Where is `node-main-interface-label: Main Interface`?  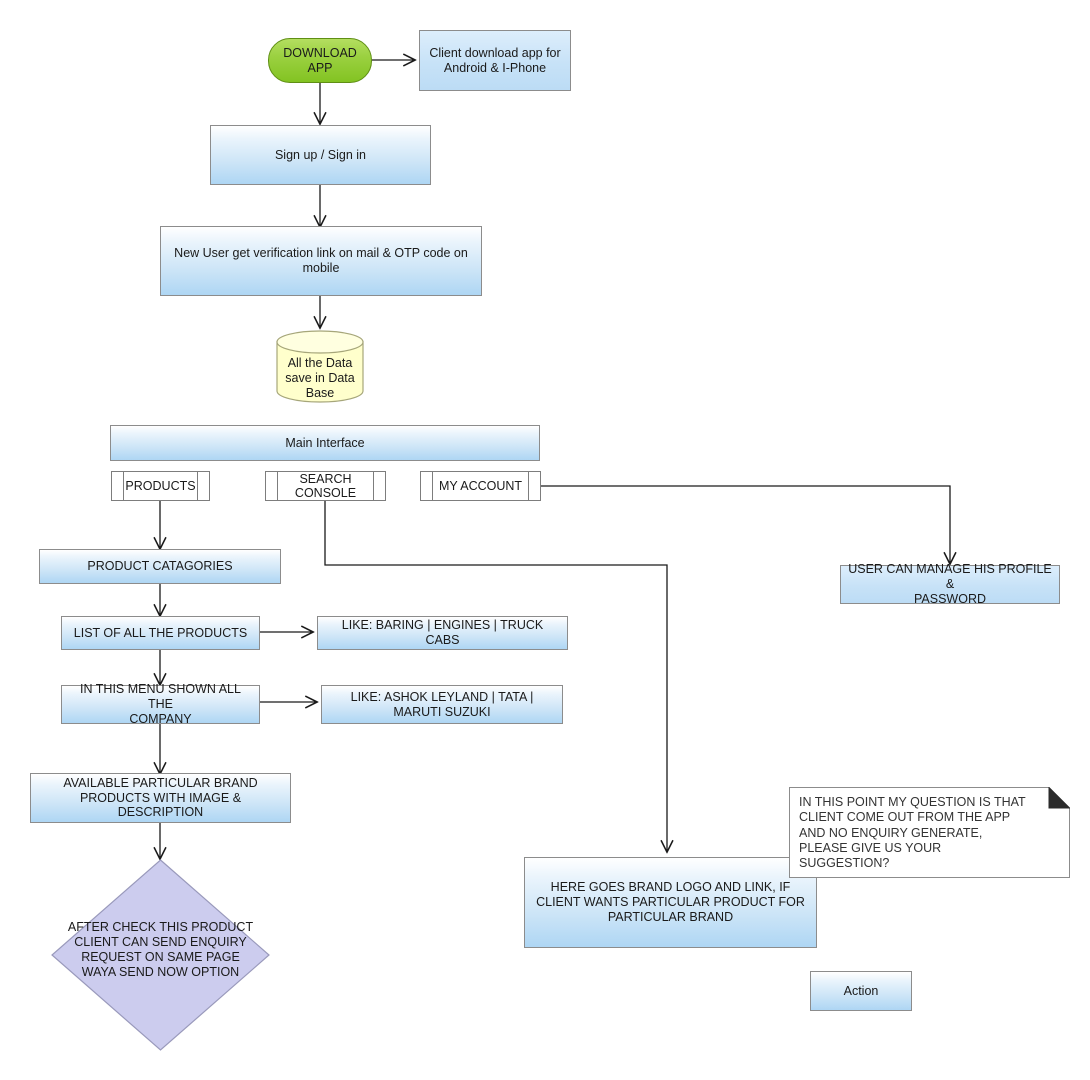
node-main-interface-label: Main Interface is located at coordinates (325, 442).